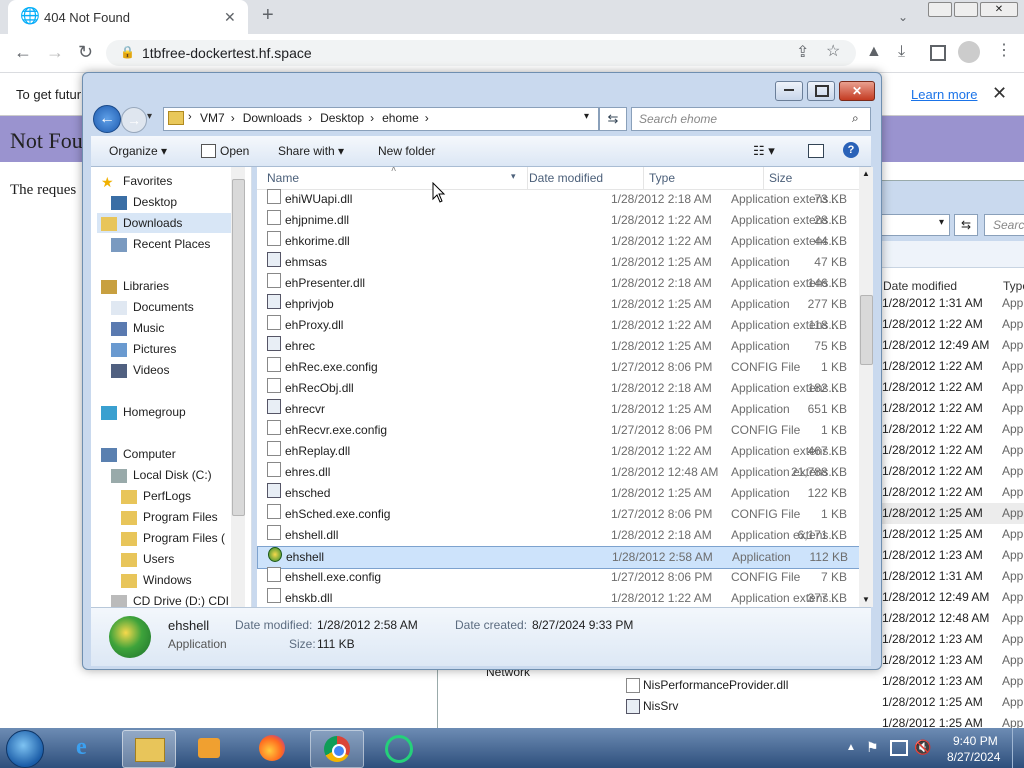 This screenshot has width=1024, height=768. I want to click on share-with-button: Share with ▾, so click(311, 151).